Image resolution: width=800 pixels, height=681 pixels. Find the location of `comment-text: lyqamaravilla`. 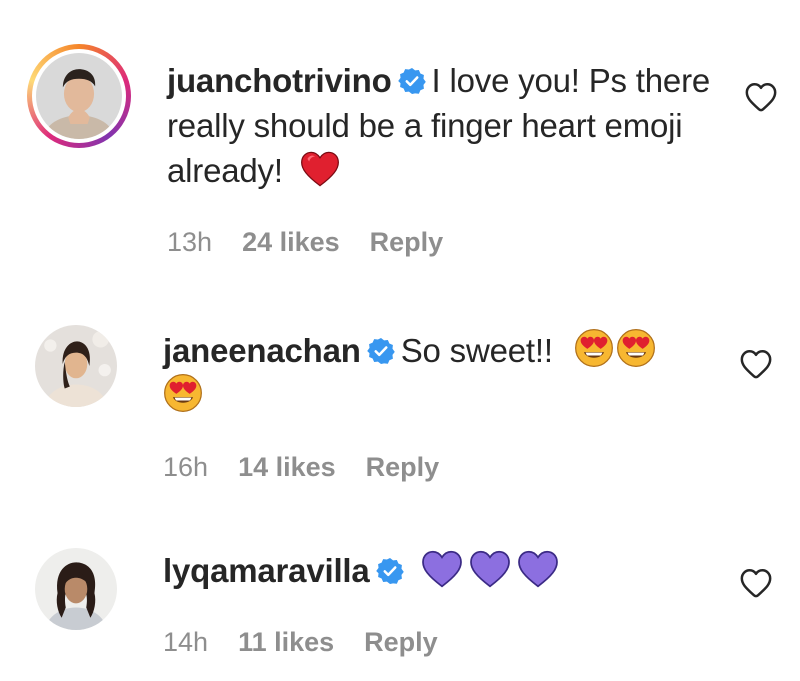

comment-text: lyqamaravilla is located at coordinates (433, 570).